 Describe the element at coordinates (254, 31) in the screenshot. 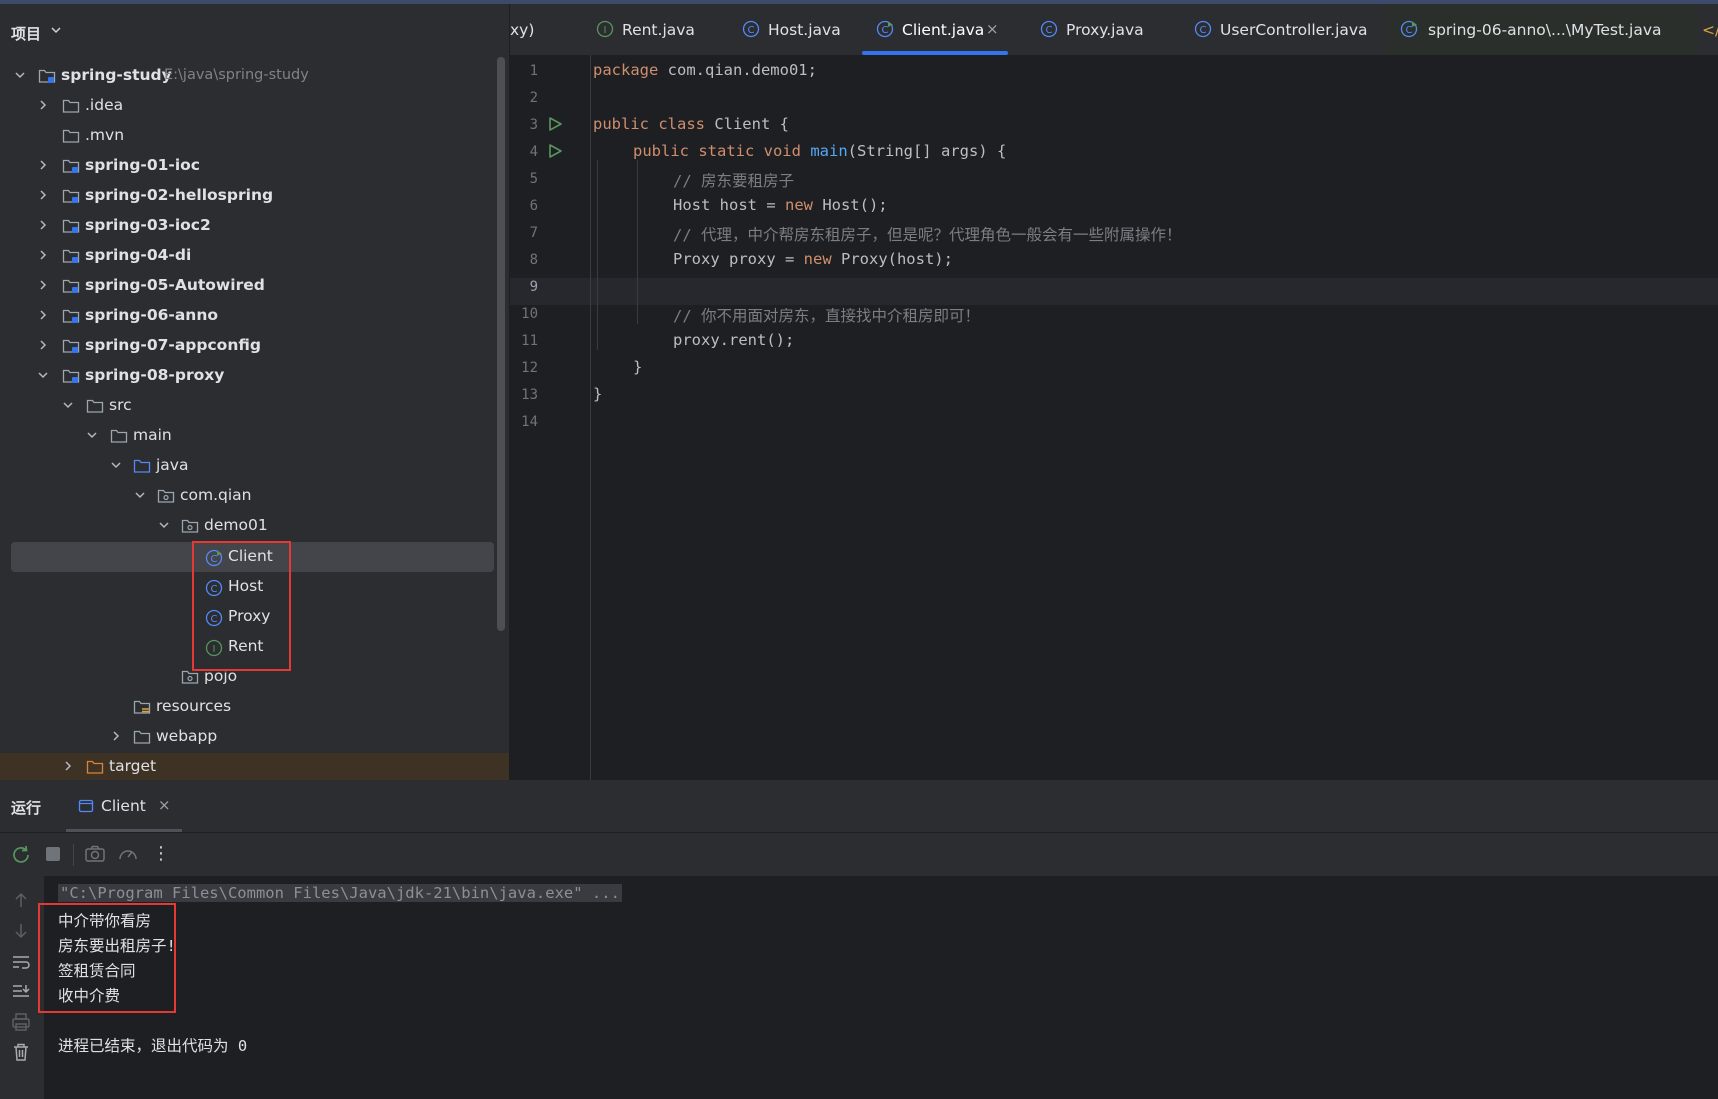

I see `project-header: 项目` at that location.